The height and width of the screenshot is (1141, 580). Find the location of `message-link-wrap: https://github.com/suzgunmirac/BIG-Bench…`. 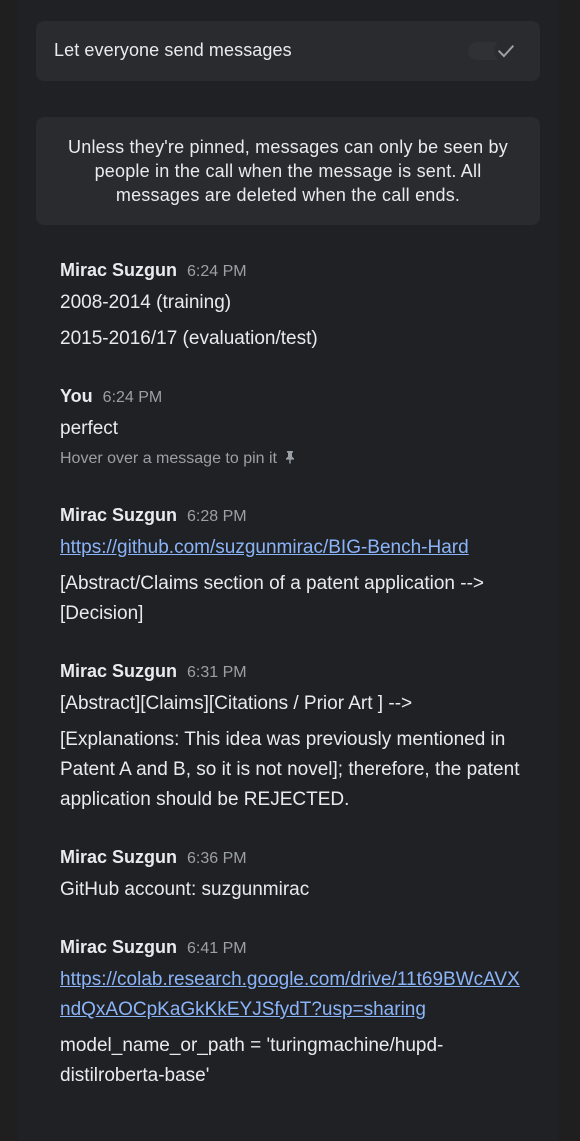

message-link-wrap: https://github.com/suzgunmirac/BIG-Bench… is located at coordinates (295, 548).